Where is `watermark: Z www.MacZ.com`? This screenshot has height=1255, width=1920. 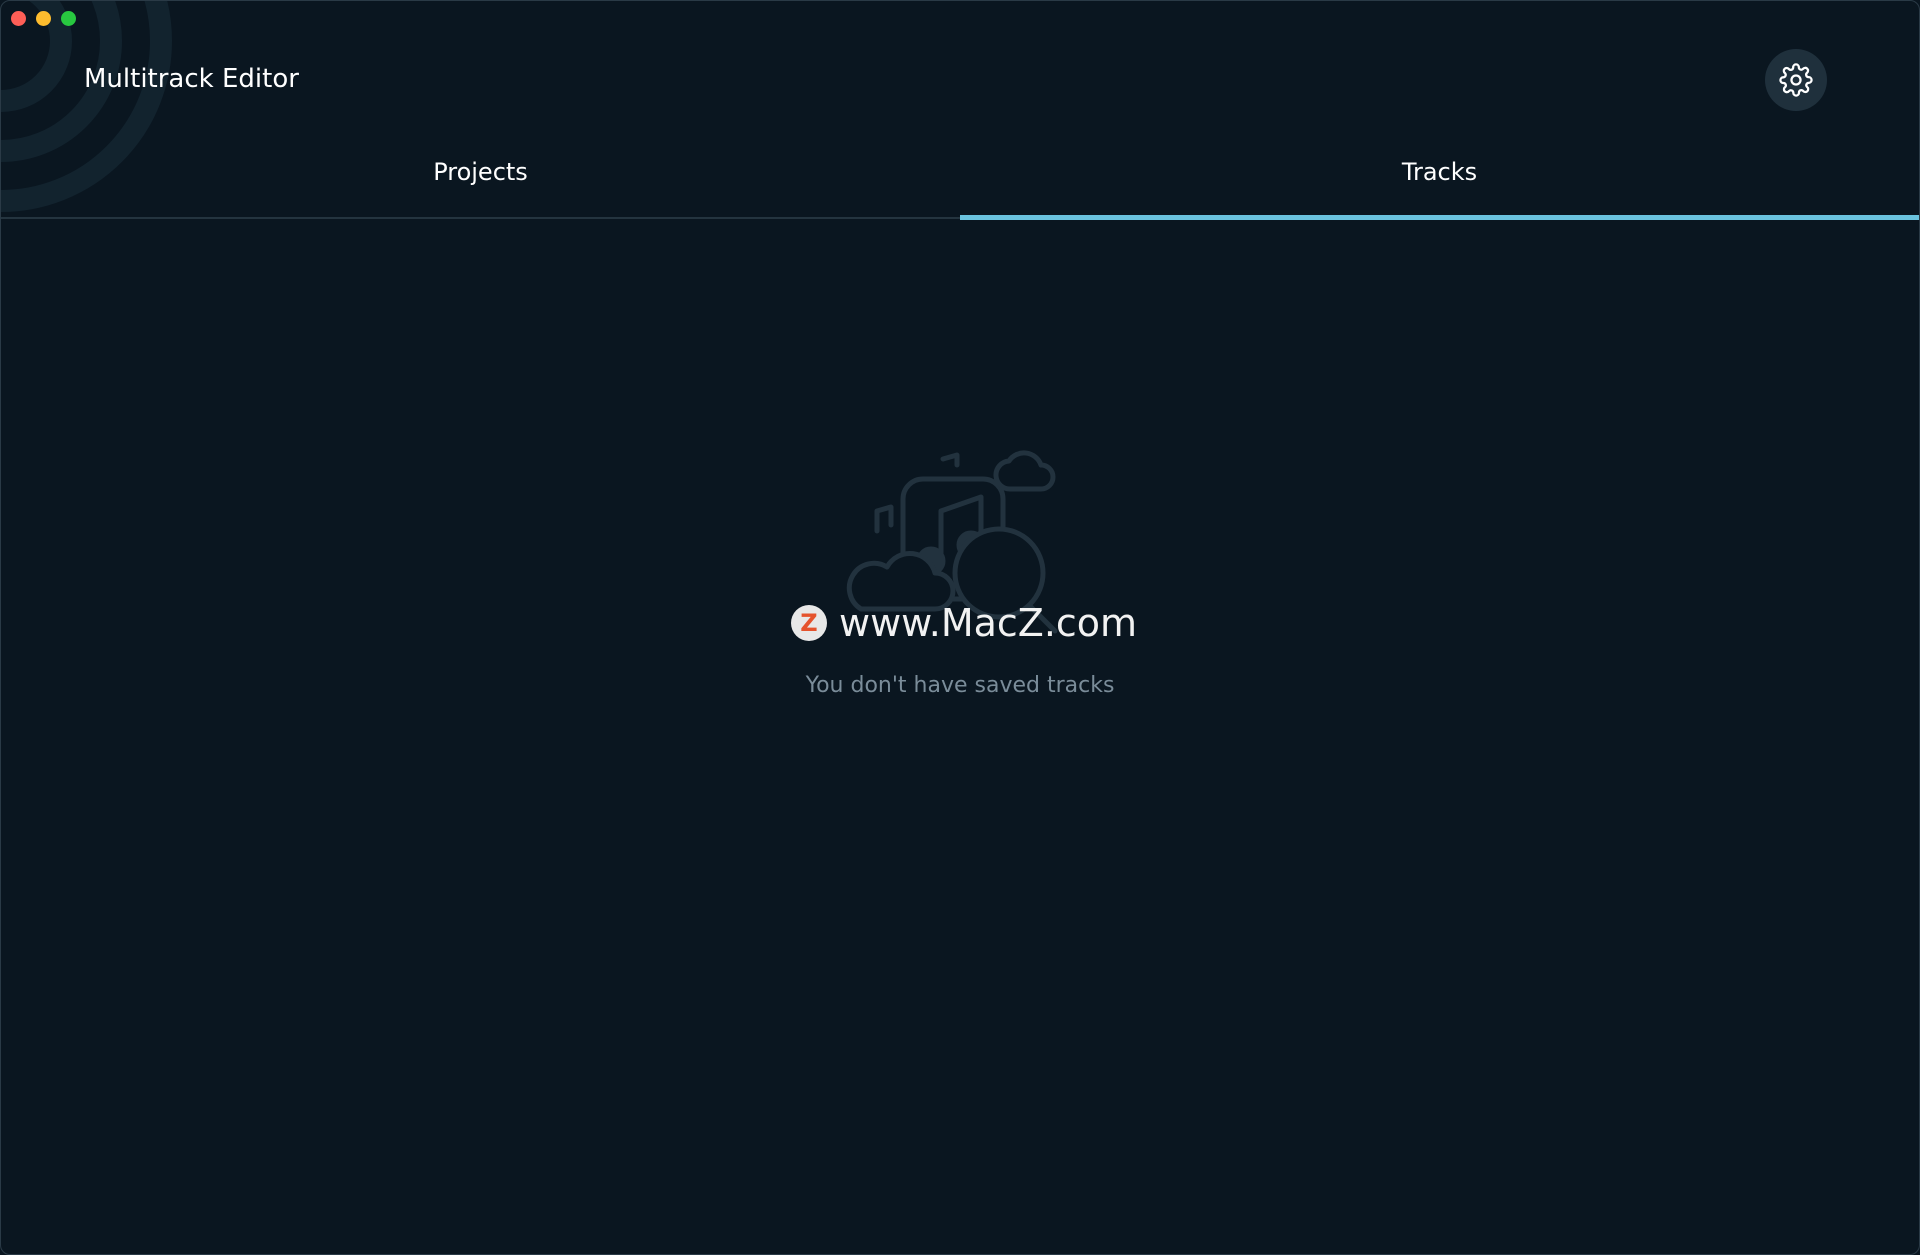
watermark: Z www.MacZ.com is located at coordinates (964, 623).